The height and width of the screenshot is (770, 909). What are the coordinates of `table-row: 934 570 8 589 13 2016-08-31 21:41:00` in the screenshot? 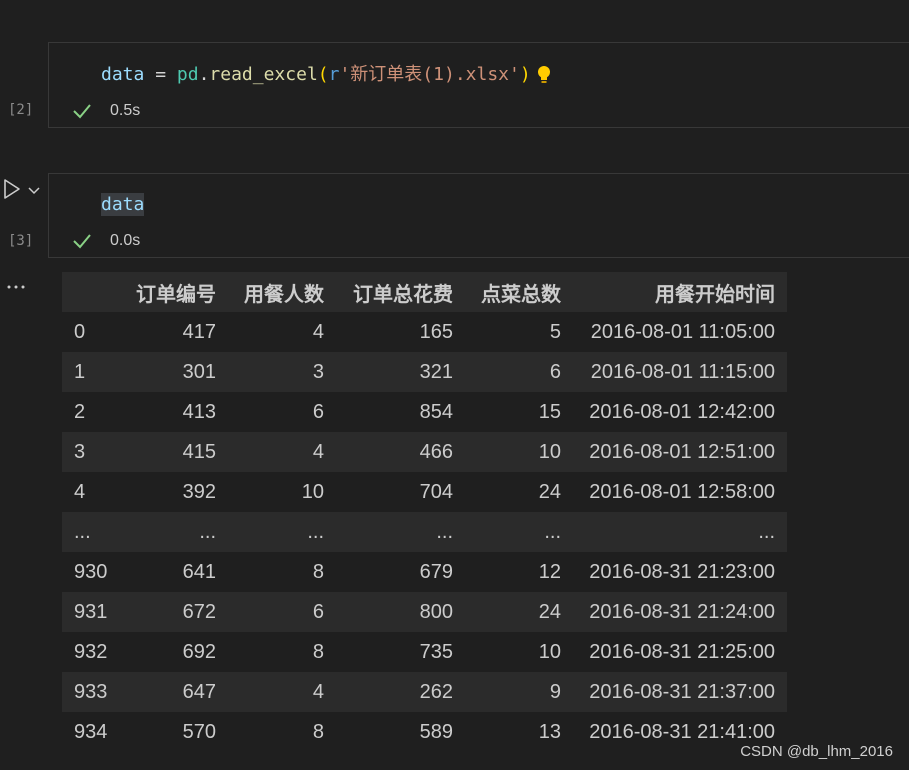 It's located at (424, 732).